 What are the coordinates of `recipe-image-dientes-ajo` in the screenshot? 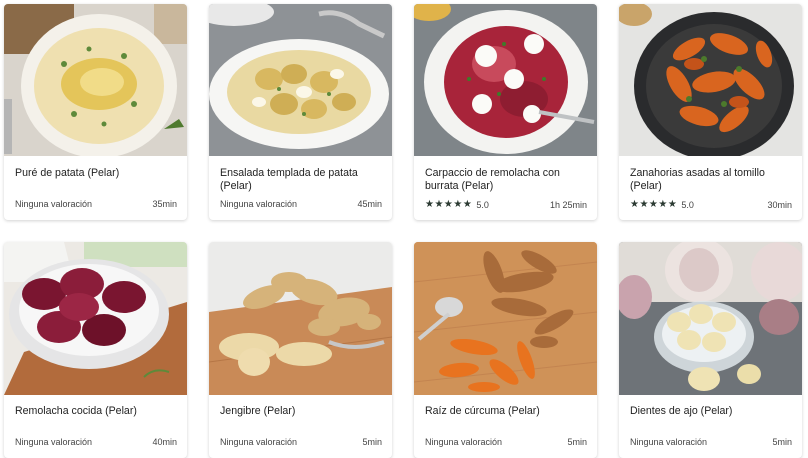 It's located at (710, 318).